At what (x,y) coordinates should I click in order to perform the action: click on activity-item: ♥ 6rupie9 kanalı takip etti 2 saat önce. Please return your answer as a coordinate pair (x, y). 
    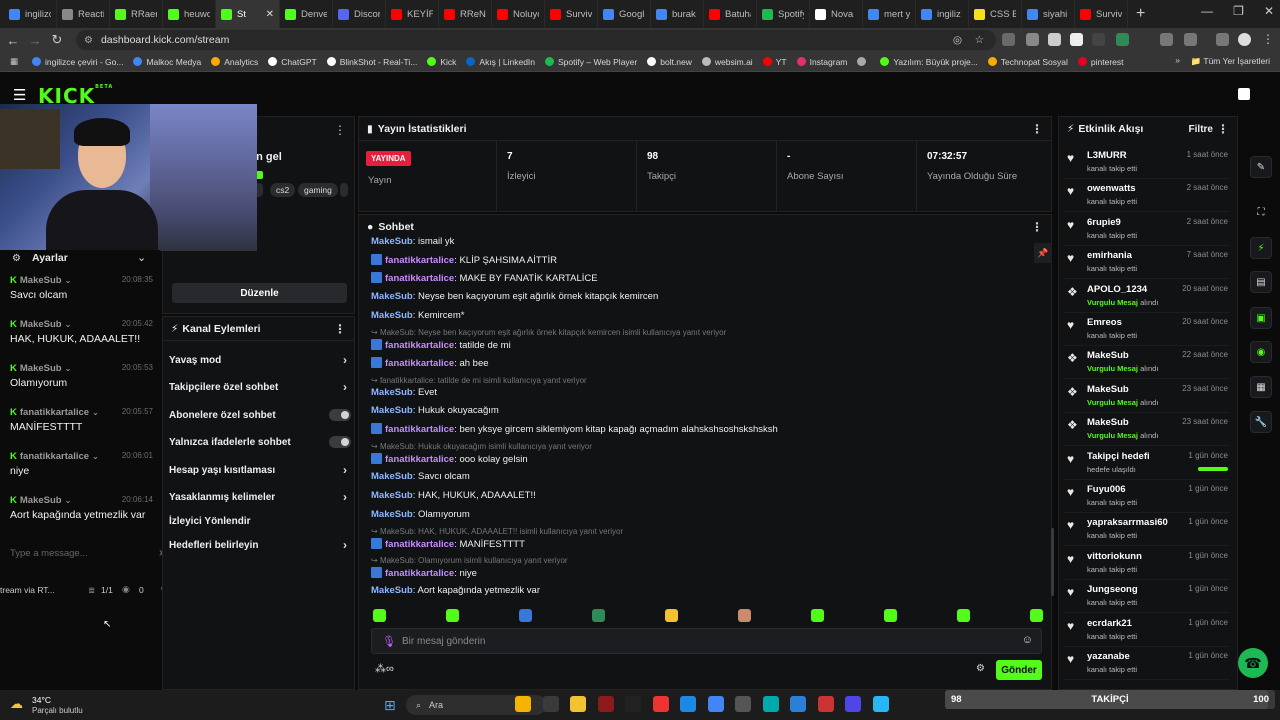
    Looking at the image, I should click on (1147, 229).